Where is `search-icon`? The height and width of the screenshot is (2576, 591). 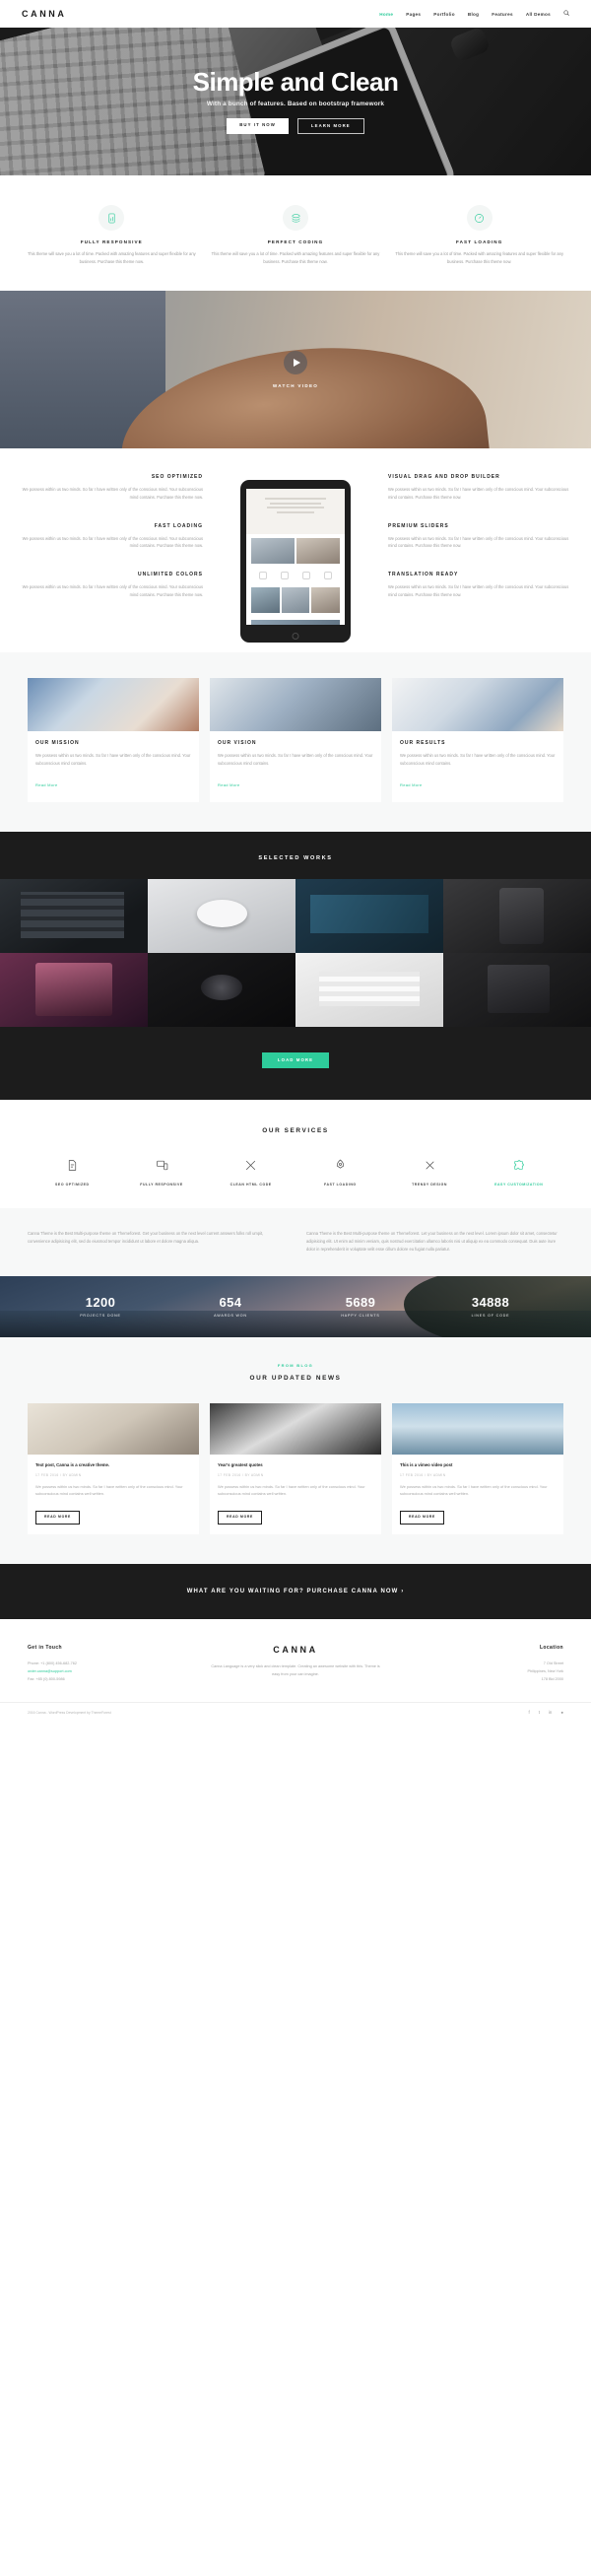 search-icon is located at coordinates (566, 14).